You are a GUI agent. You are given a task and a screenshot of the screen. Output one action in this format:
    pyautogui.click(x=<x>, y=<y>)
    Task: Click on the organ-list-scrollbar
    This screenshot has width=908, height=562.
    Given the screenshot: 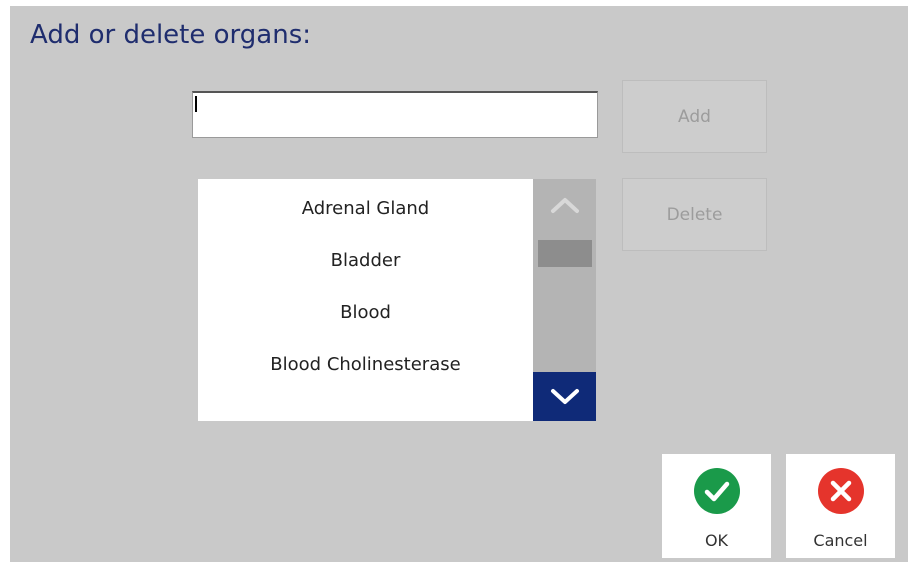 What is the action you would take?
    pyautogui.click(x=564, y=300)
    